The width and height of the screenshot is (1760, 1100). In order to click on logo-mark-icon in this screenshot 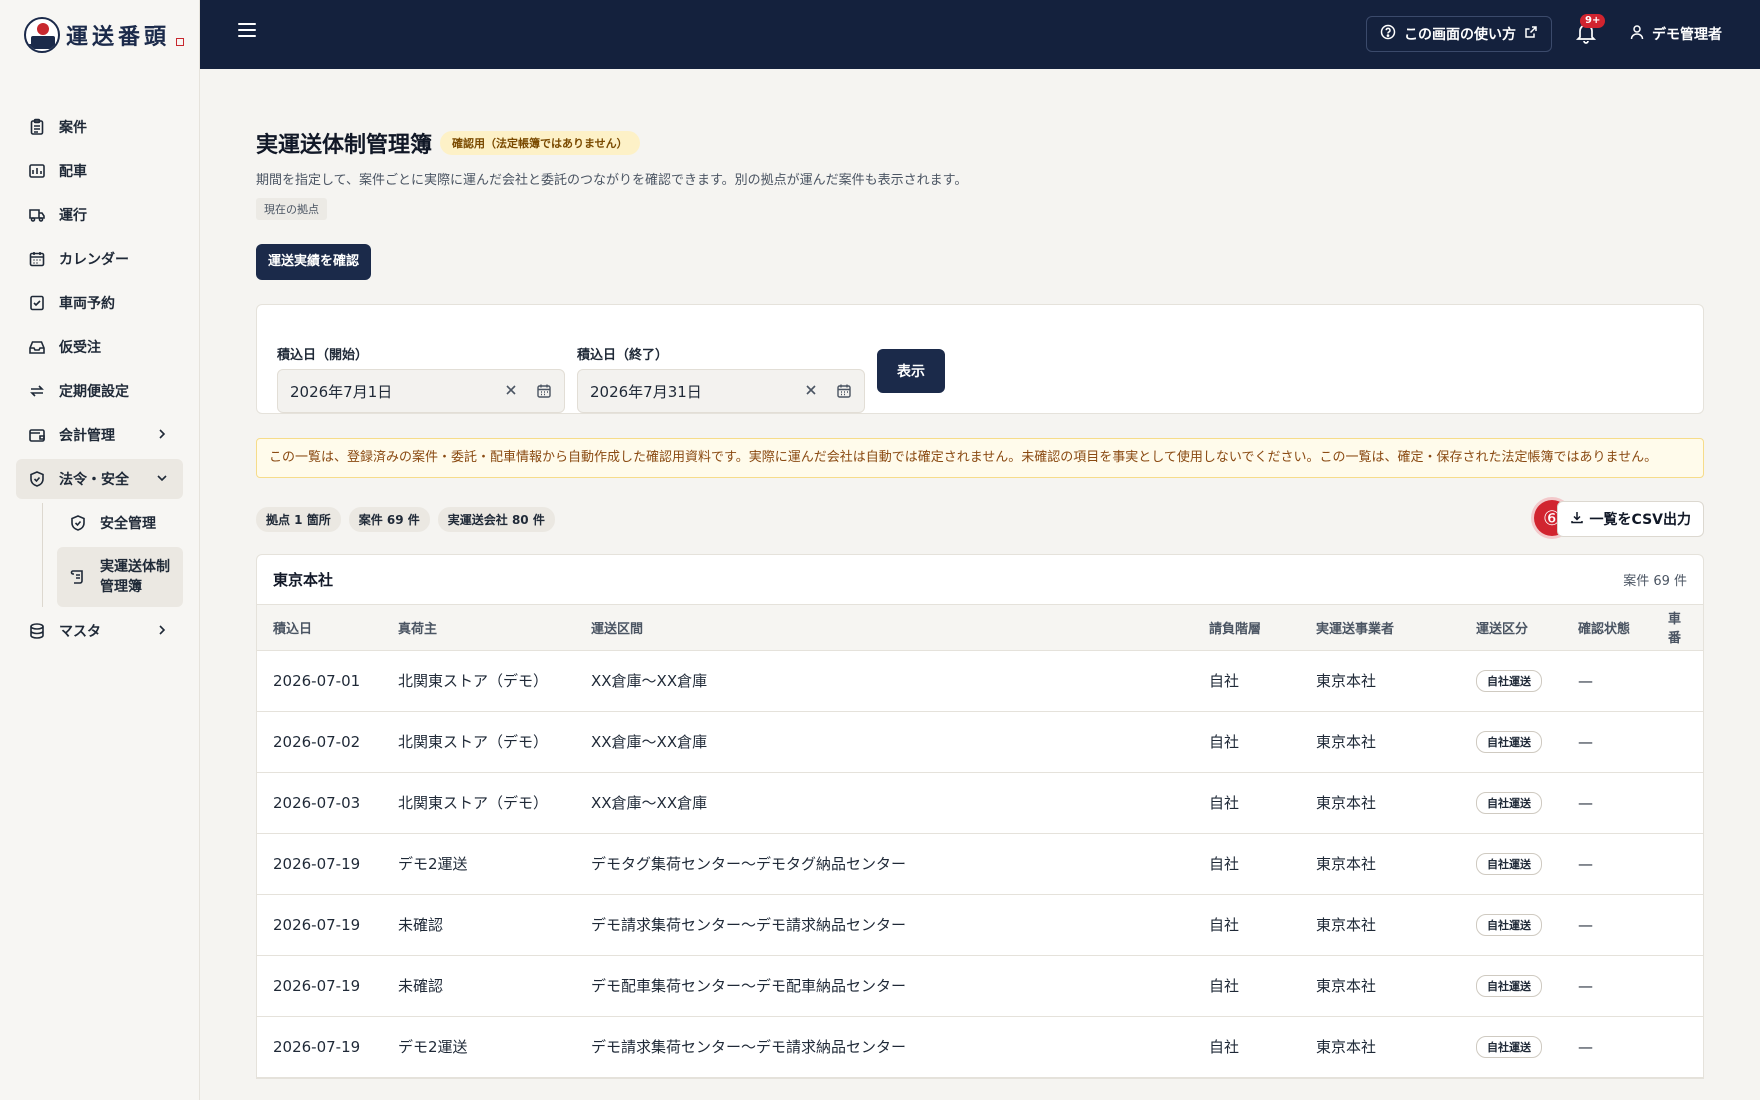, I will do `click(42, 34)`.